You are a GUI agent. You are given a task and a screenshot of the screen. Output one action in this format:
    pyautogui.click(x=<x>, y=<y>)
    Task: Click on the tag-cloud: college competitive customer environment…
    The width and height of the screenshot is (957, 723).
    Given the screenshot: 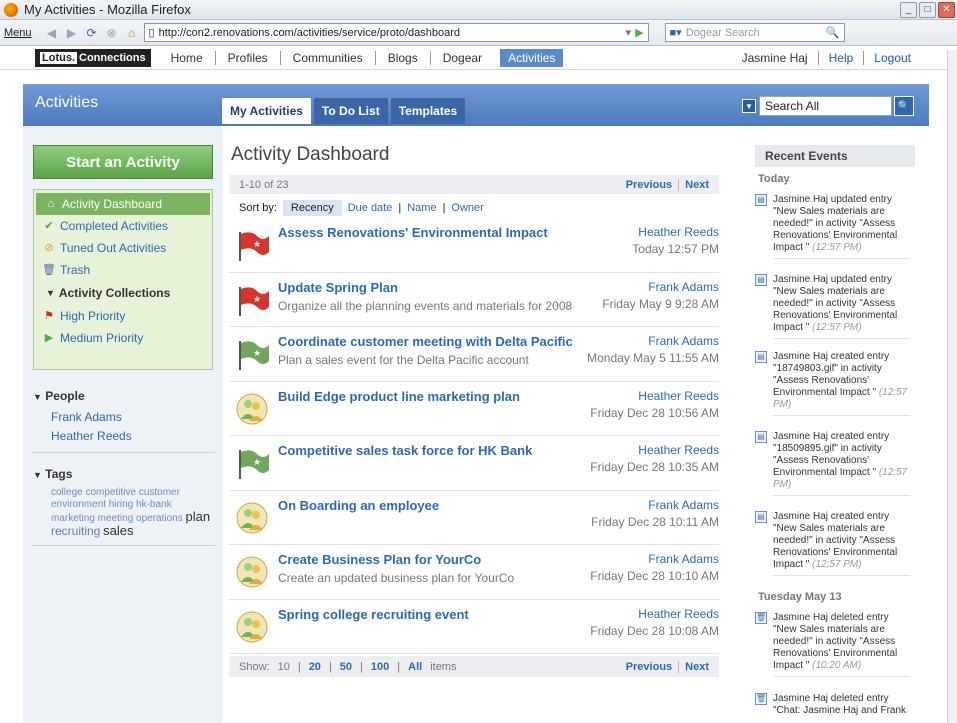 What is the action you would take?
    pyautogui.click(x=123, y=510)
    